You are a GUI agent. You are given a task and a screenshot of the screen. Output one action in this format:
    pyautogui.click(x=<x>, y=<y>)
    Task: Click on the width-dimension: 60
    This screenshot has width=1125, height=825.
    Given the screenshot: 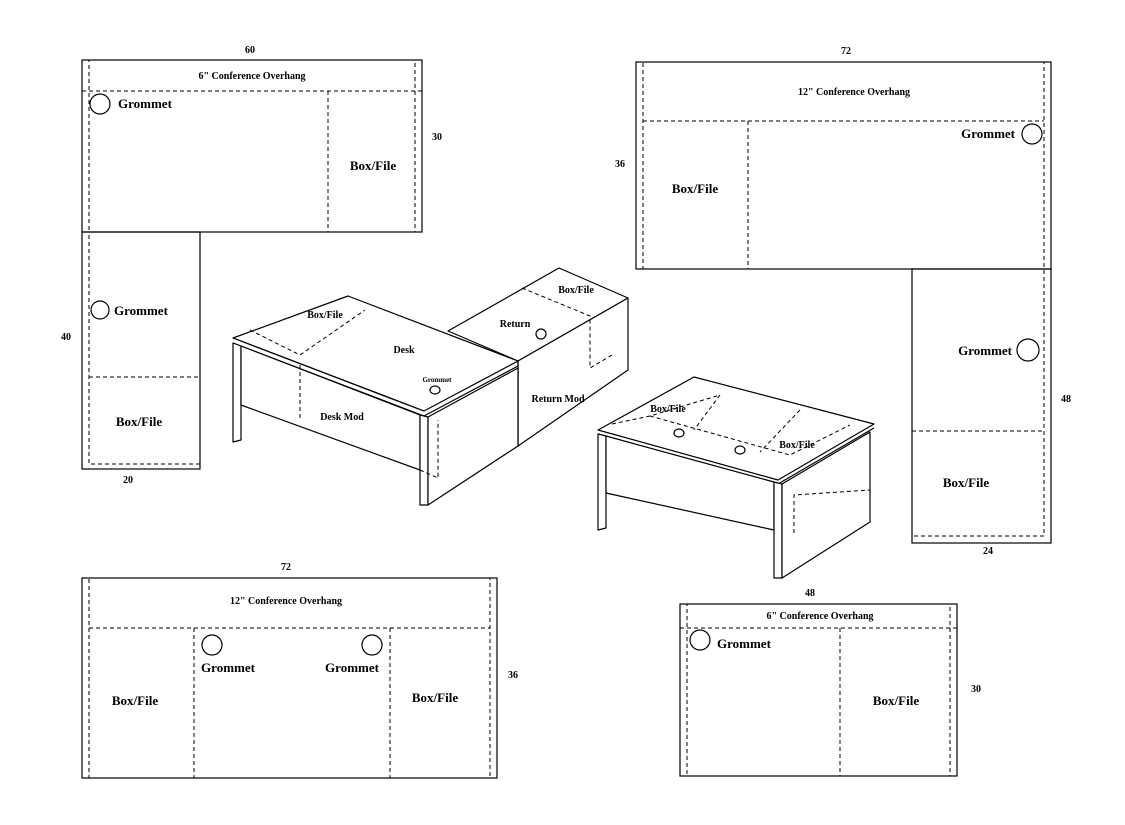 What is the action you would take?
    pyautogui.click(x=250, y=50)
    